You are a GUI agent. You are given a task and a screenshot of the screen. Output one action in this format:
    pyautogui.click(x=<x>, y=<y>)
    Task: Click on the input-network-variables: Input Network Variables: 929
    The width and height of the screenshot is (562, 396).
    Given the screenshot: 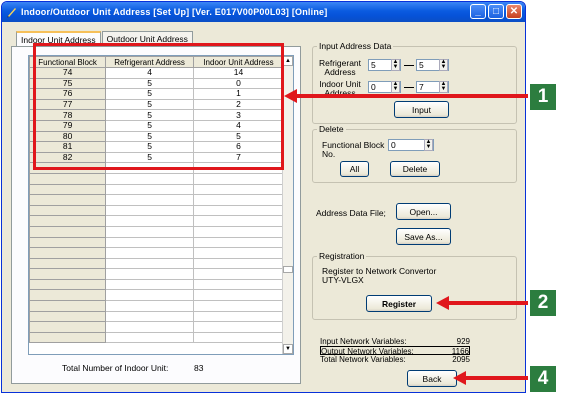 What is the action you would take?
    pyautogui.click(x=395, y=341)
    